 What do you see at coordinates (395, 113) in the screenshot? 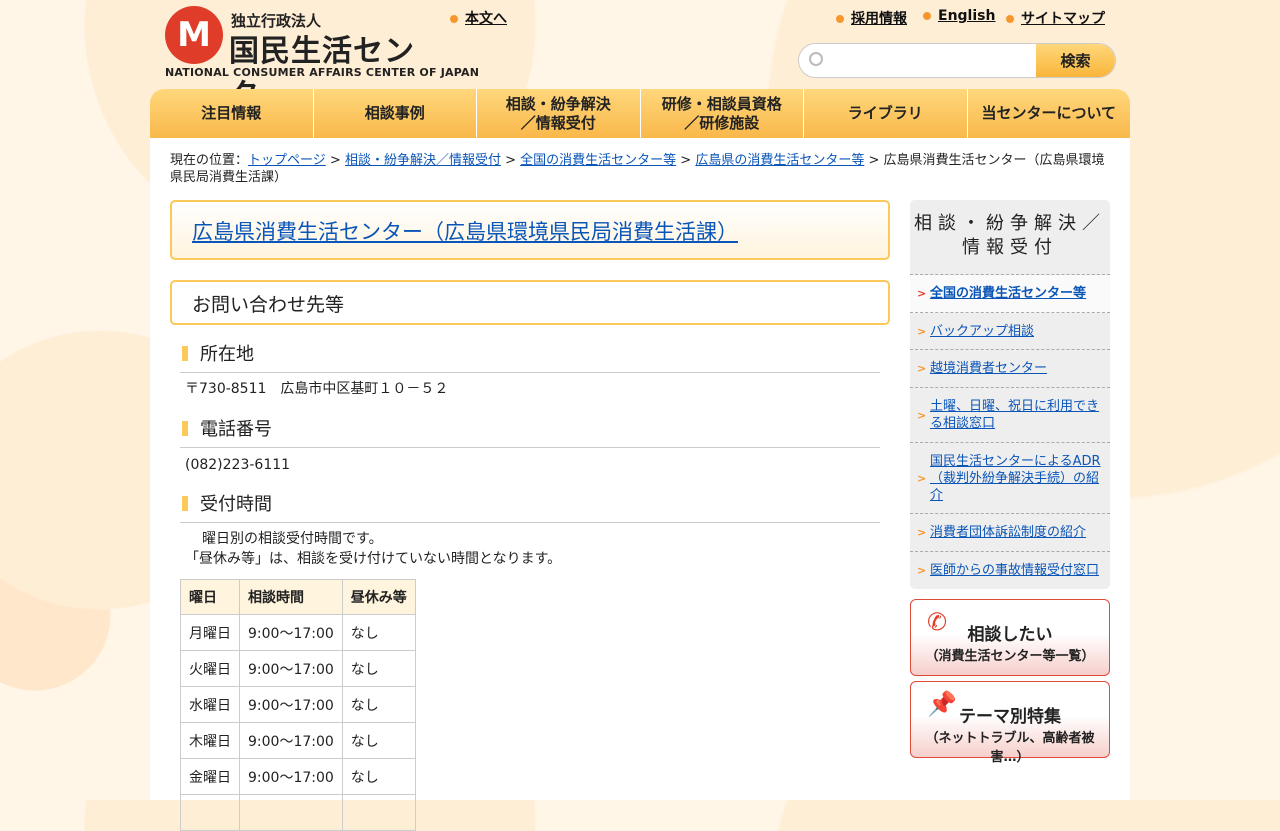
I see `nav-cases: 相談事例` at bounding box center [395, 113].